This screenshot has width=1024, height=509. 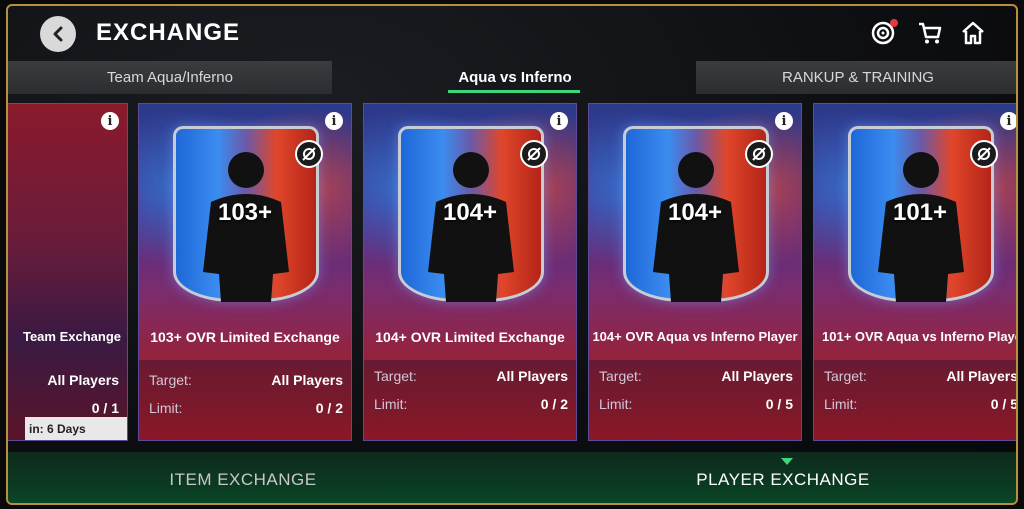 What do you see at coordinates (514, 91) in the screenshot?
I see `active-tab-indicator` at bounding box center [514, 91].